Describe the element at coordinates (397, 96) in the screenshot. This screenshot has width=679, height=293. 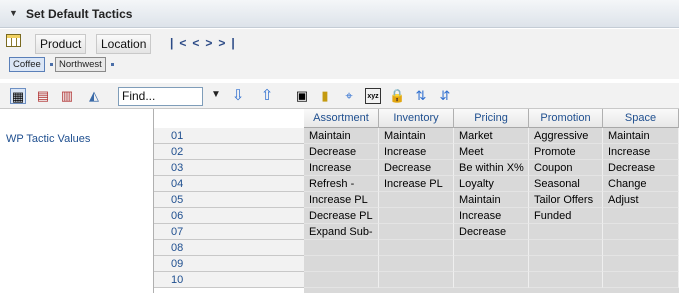
I see `lock-icon: 🔒` at that location.